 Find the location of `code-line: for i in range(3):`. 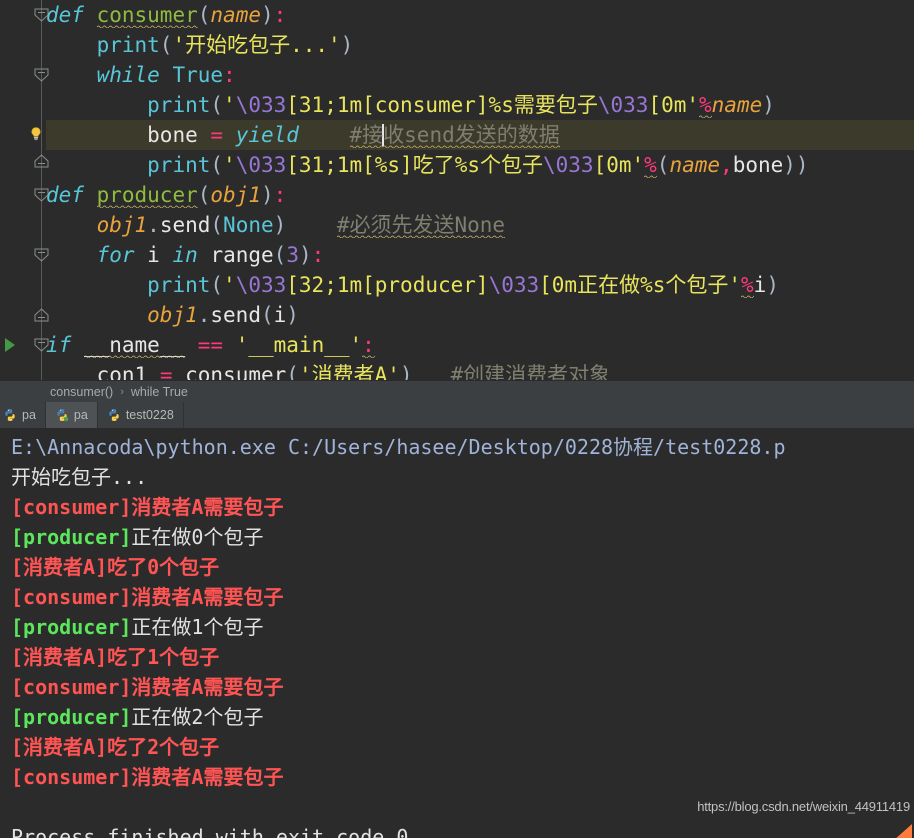

code-line: for i in range(3): is located at coordinates (480, 255).